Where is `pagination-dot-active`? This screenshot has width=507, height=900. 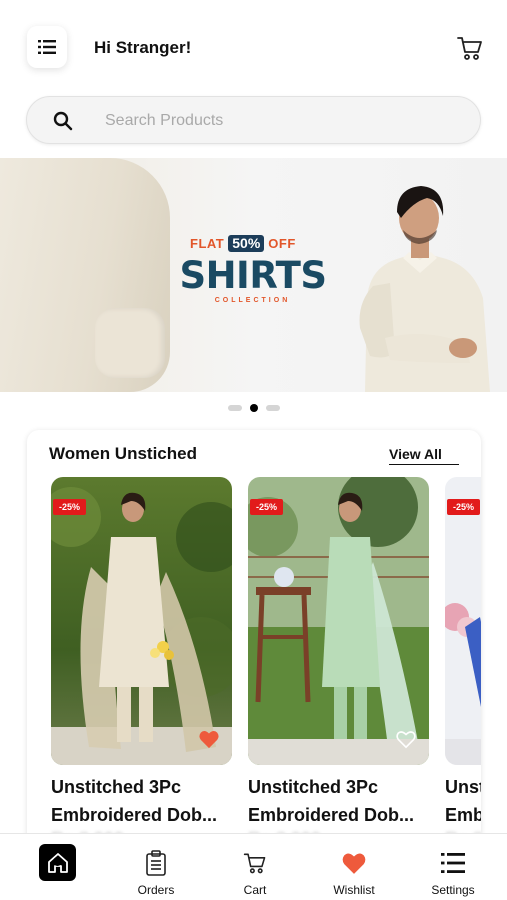
pagination-dot-active is located at coordinates (253, 408).